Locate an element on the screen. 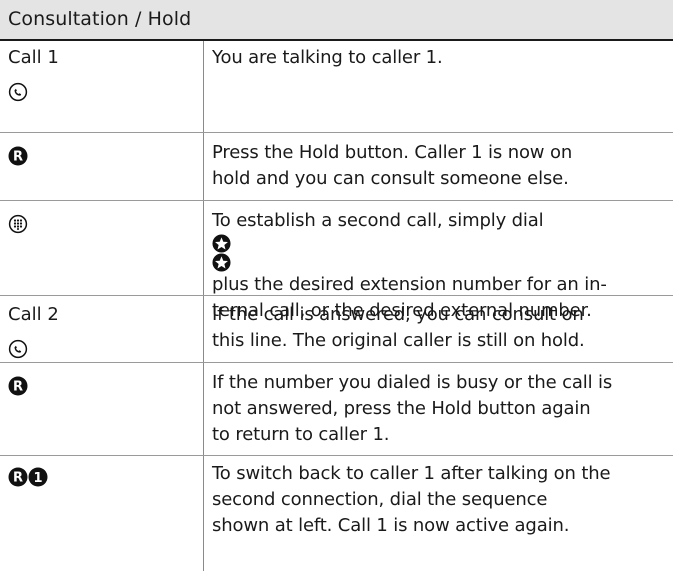  section-title: Consultation / Hold is located at coordinates (100, 19).